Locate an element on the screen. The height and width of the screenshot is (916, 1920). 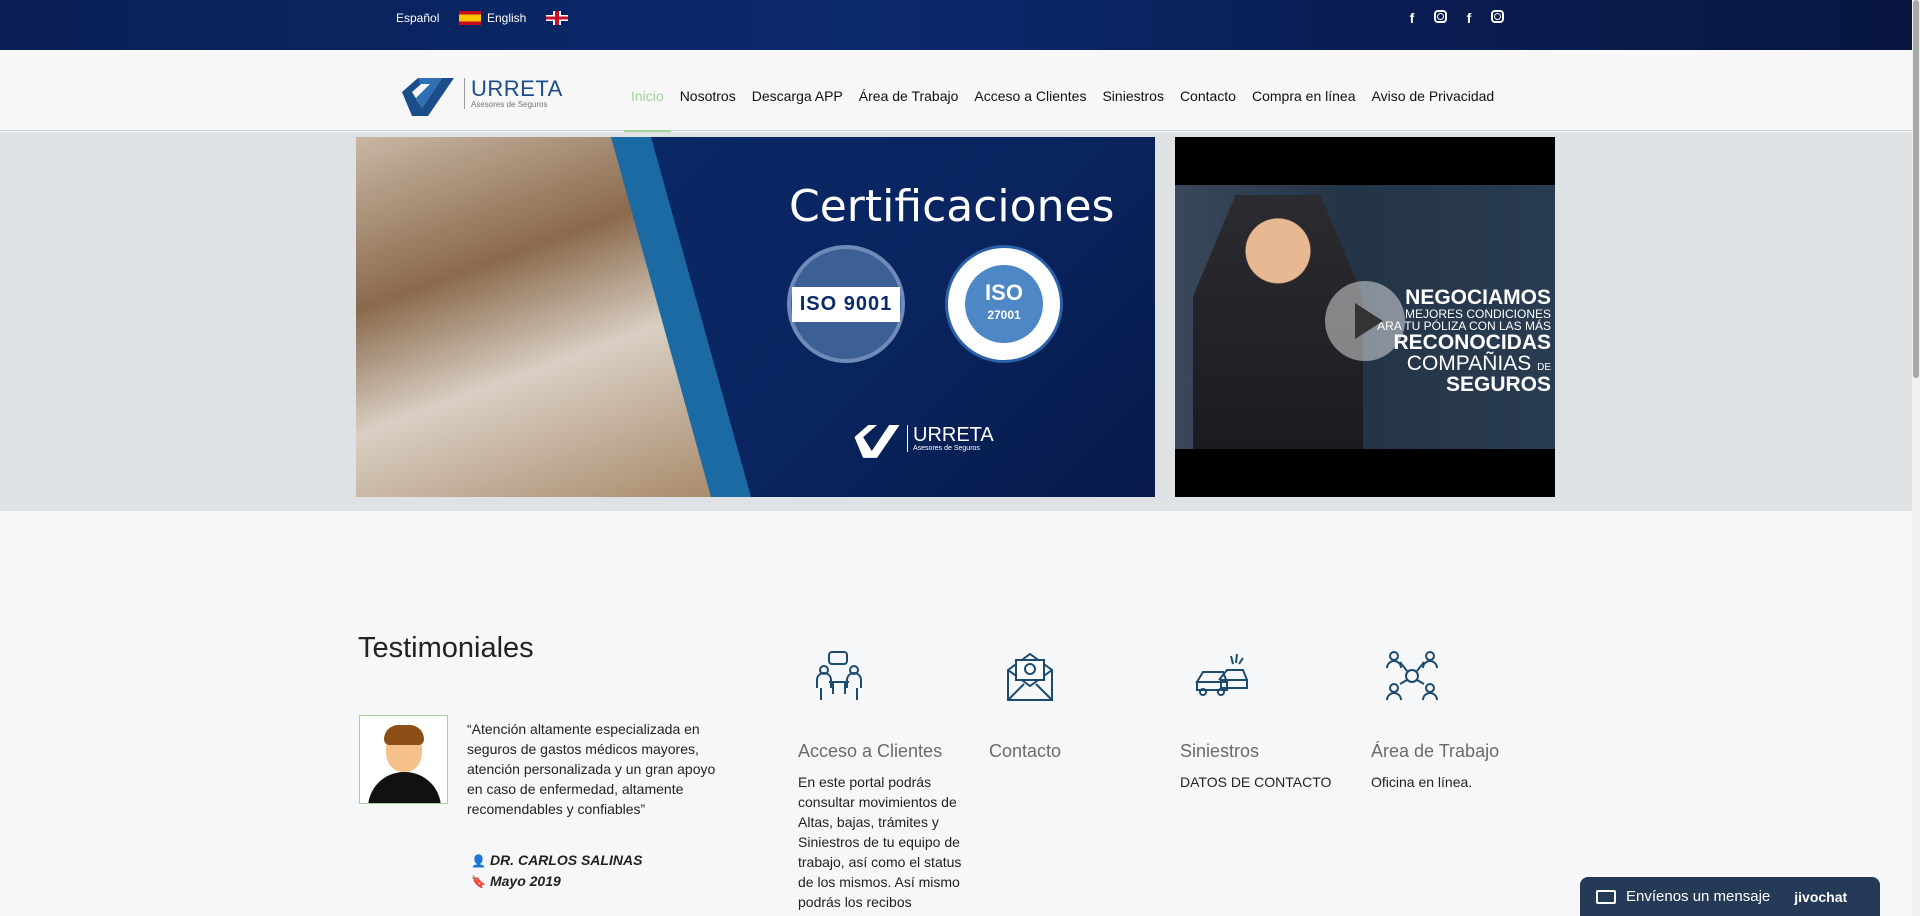
logo-tagline: Asesores de Seguros is located at coordinates (509, 104).